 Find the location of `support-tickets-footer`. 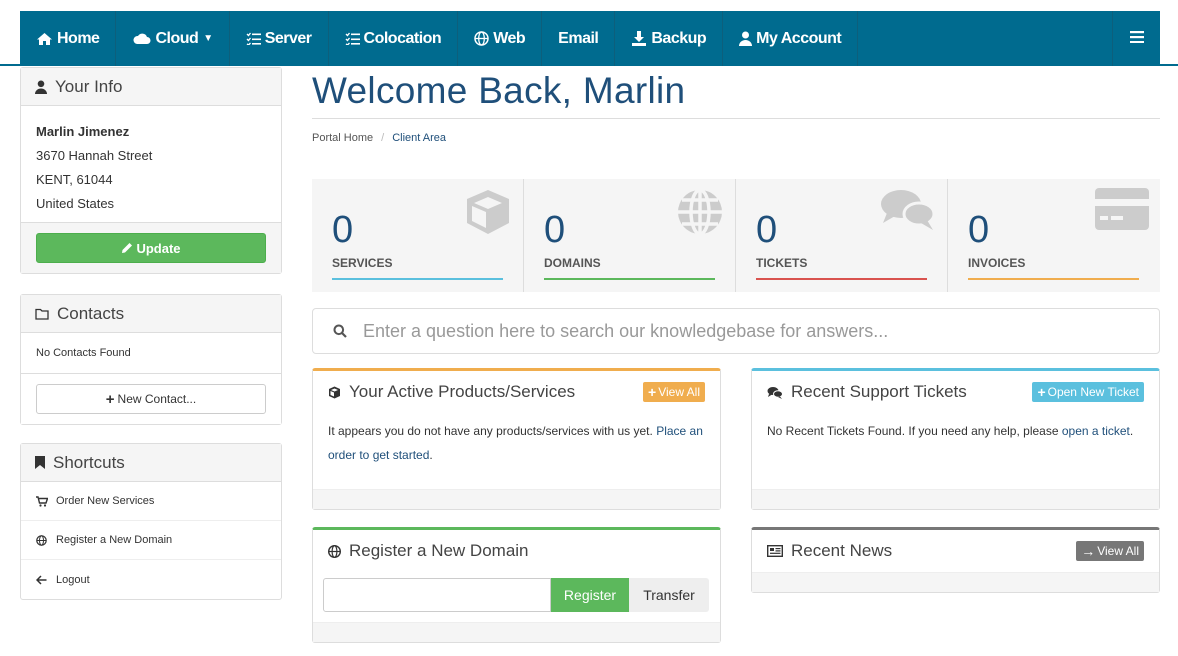

support-tickets-footer is located at coordinates (955, 499).